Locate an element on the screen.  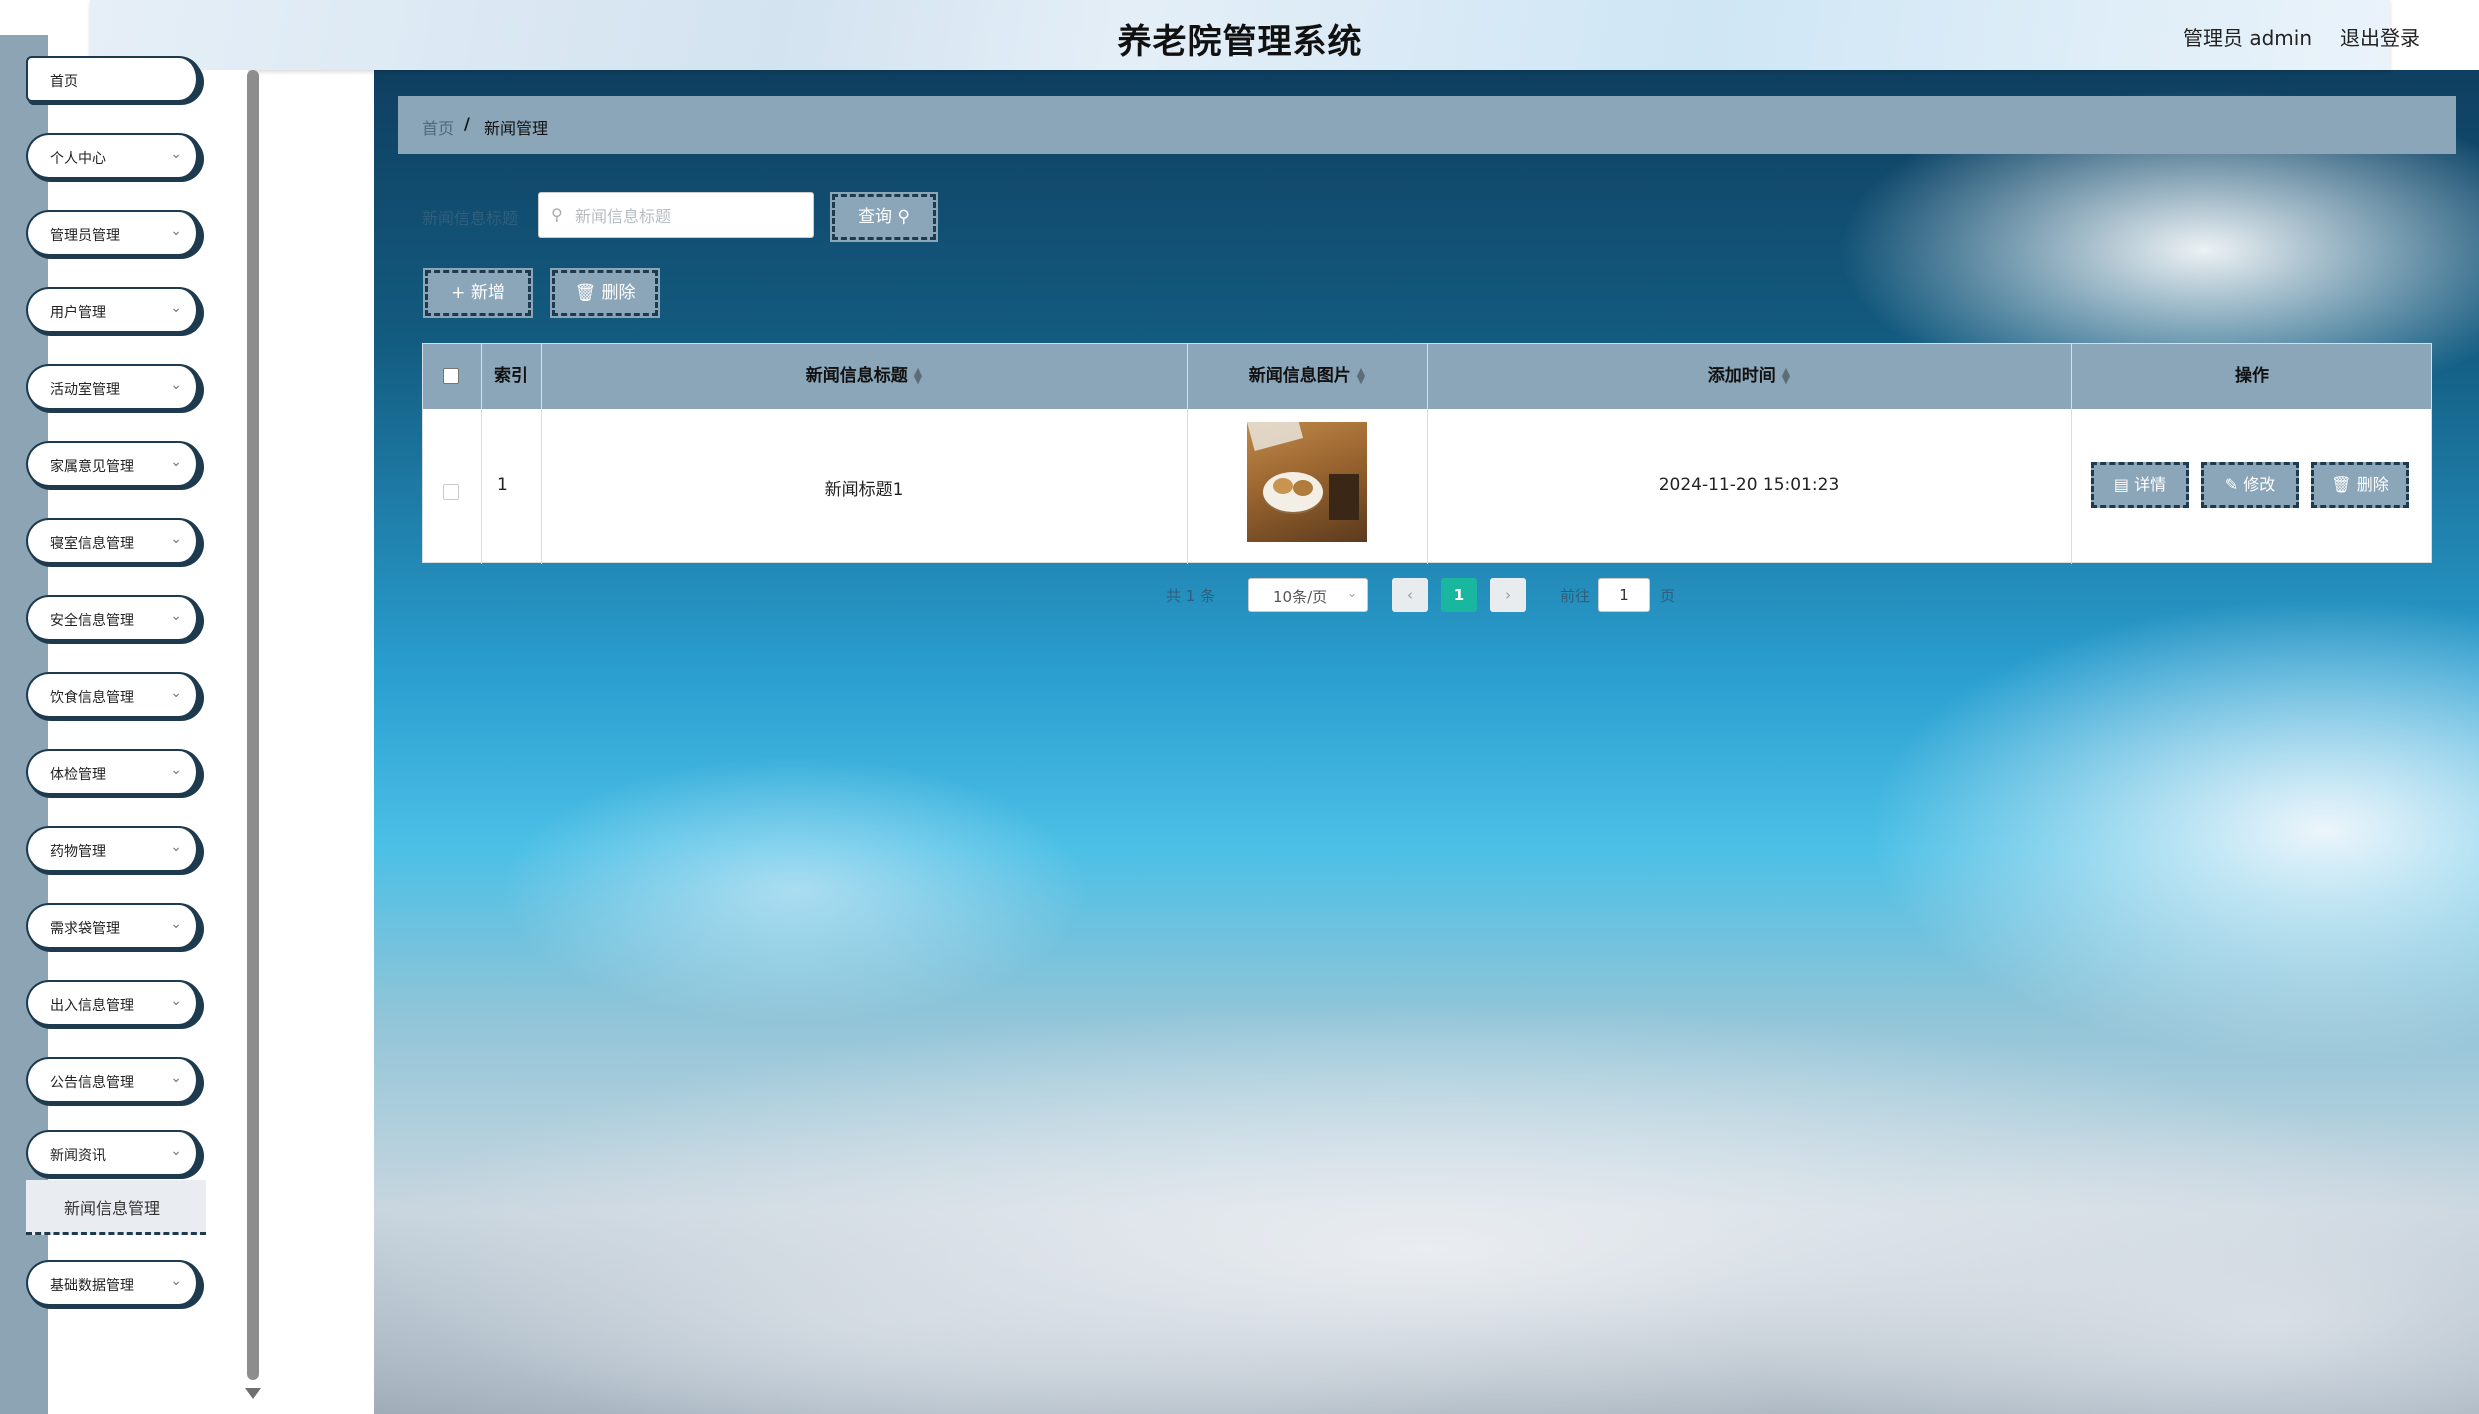
column-header-label: 索引 is located at coordinates (511, 376).